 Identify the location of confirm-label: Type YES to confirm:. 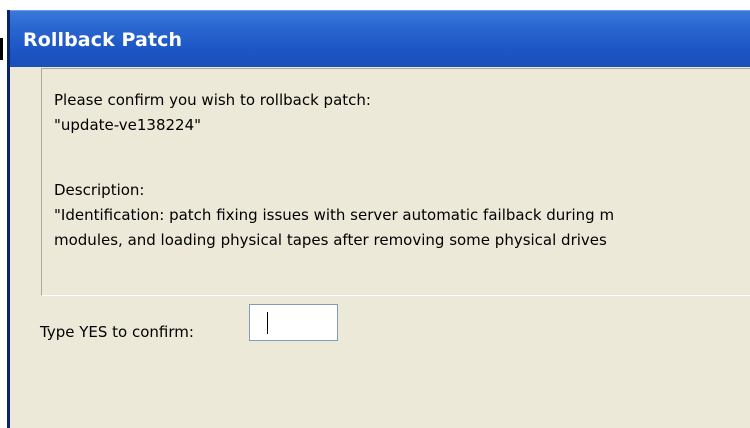
(117, 332).